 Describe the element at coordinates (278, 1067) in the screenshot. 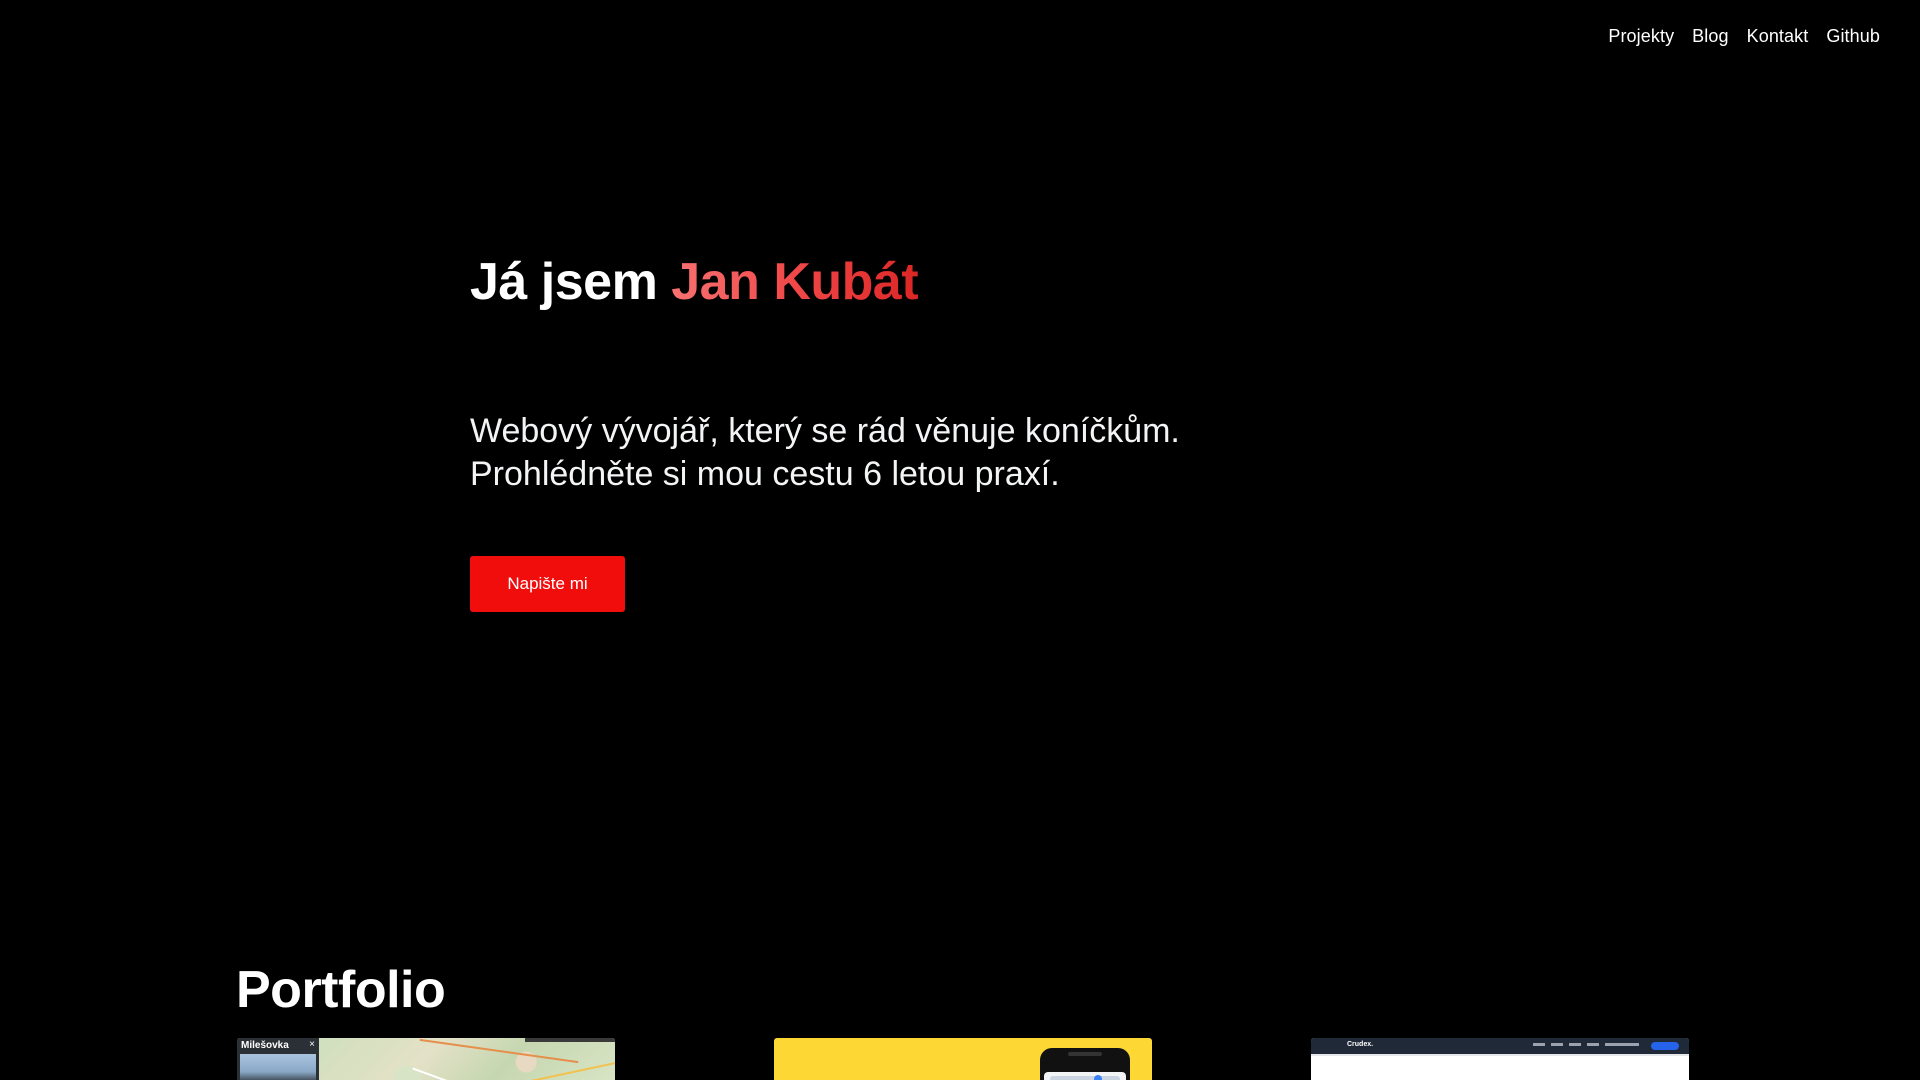

I see `mountain-photo` at that location.